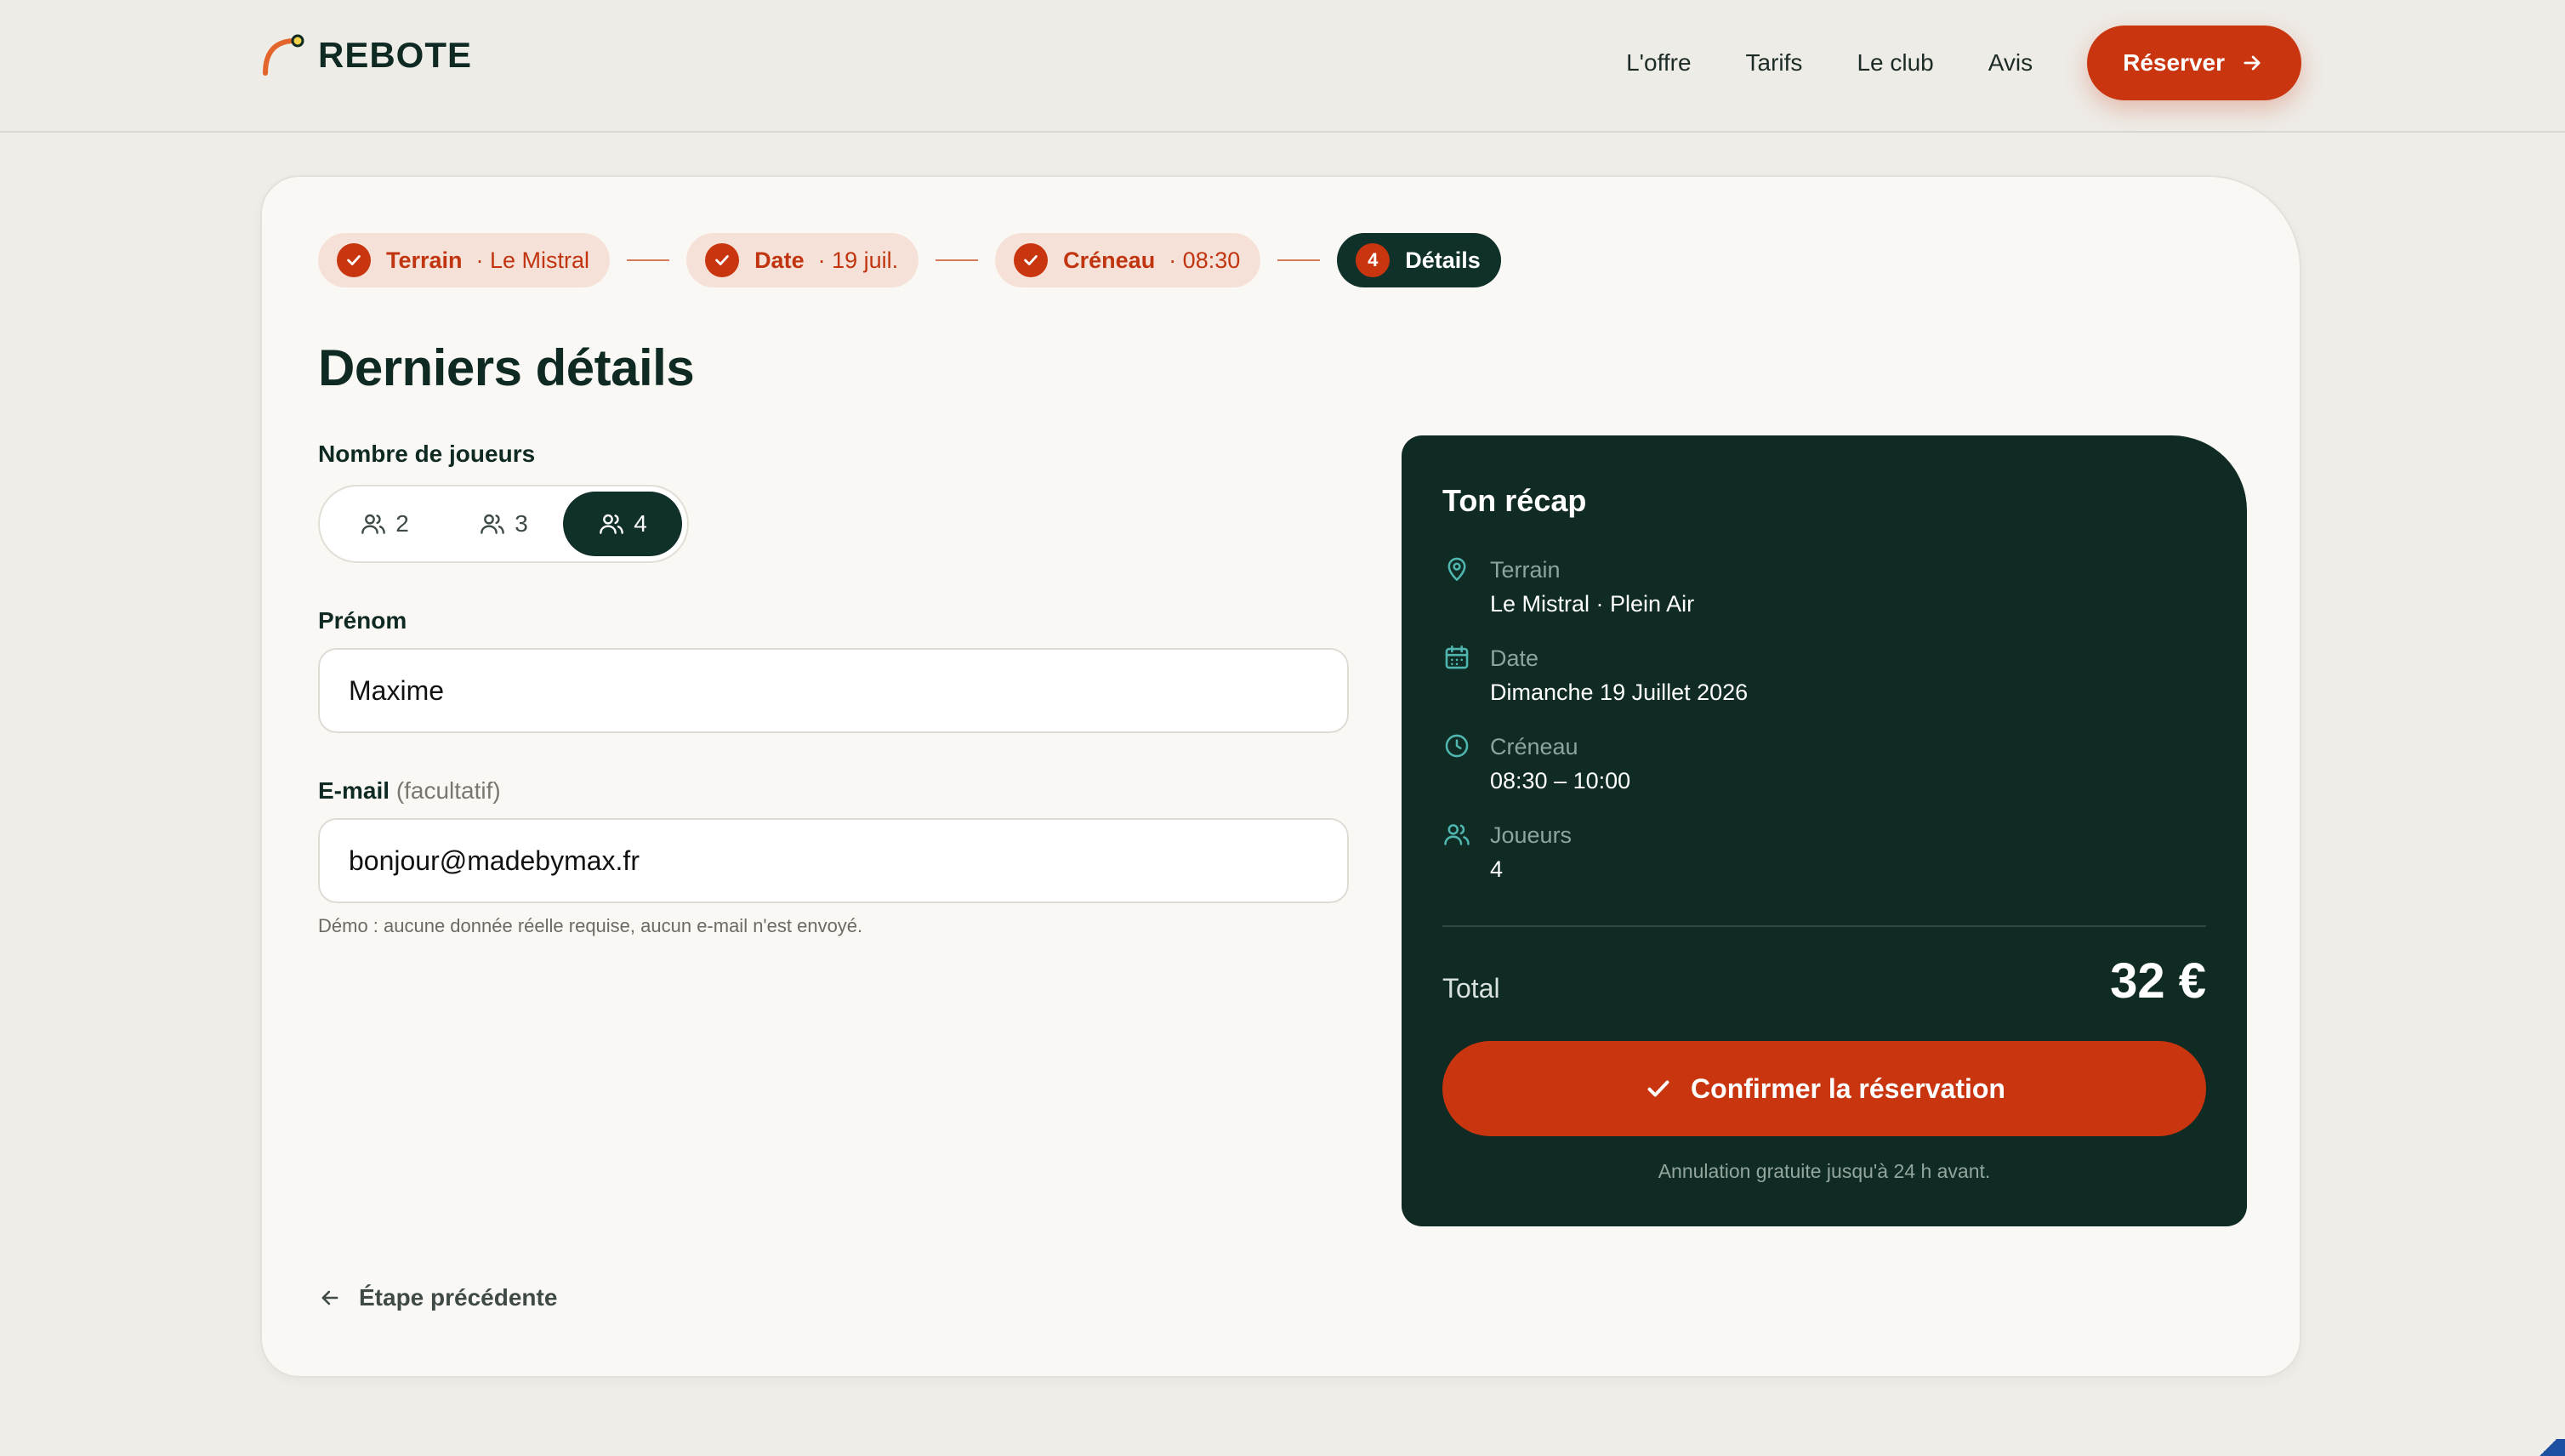 This screenshot has width=2565, height=1456. I want to click on players-selector: 2 3 4, so click(503, 524).